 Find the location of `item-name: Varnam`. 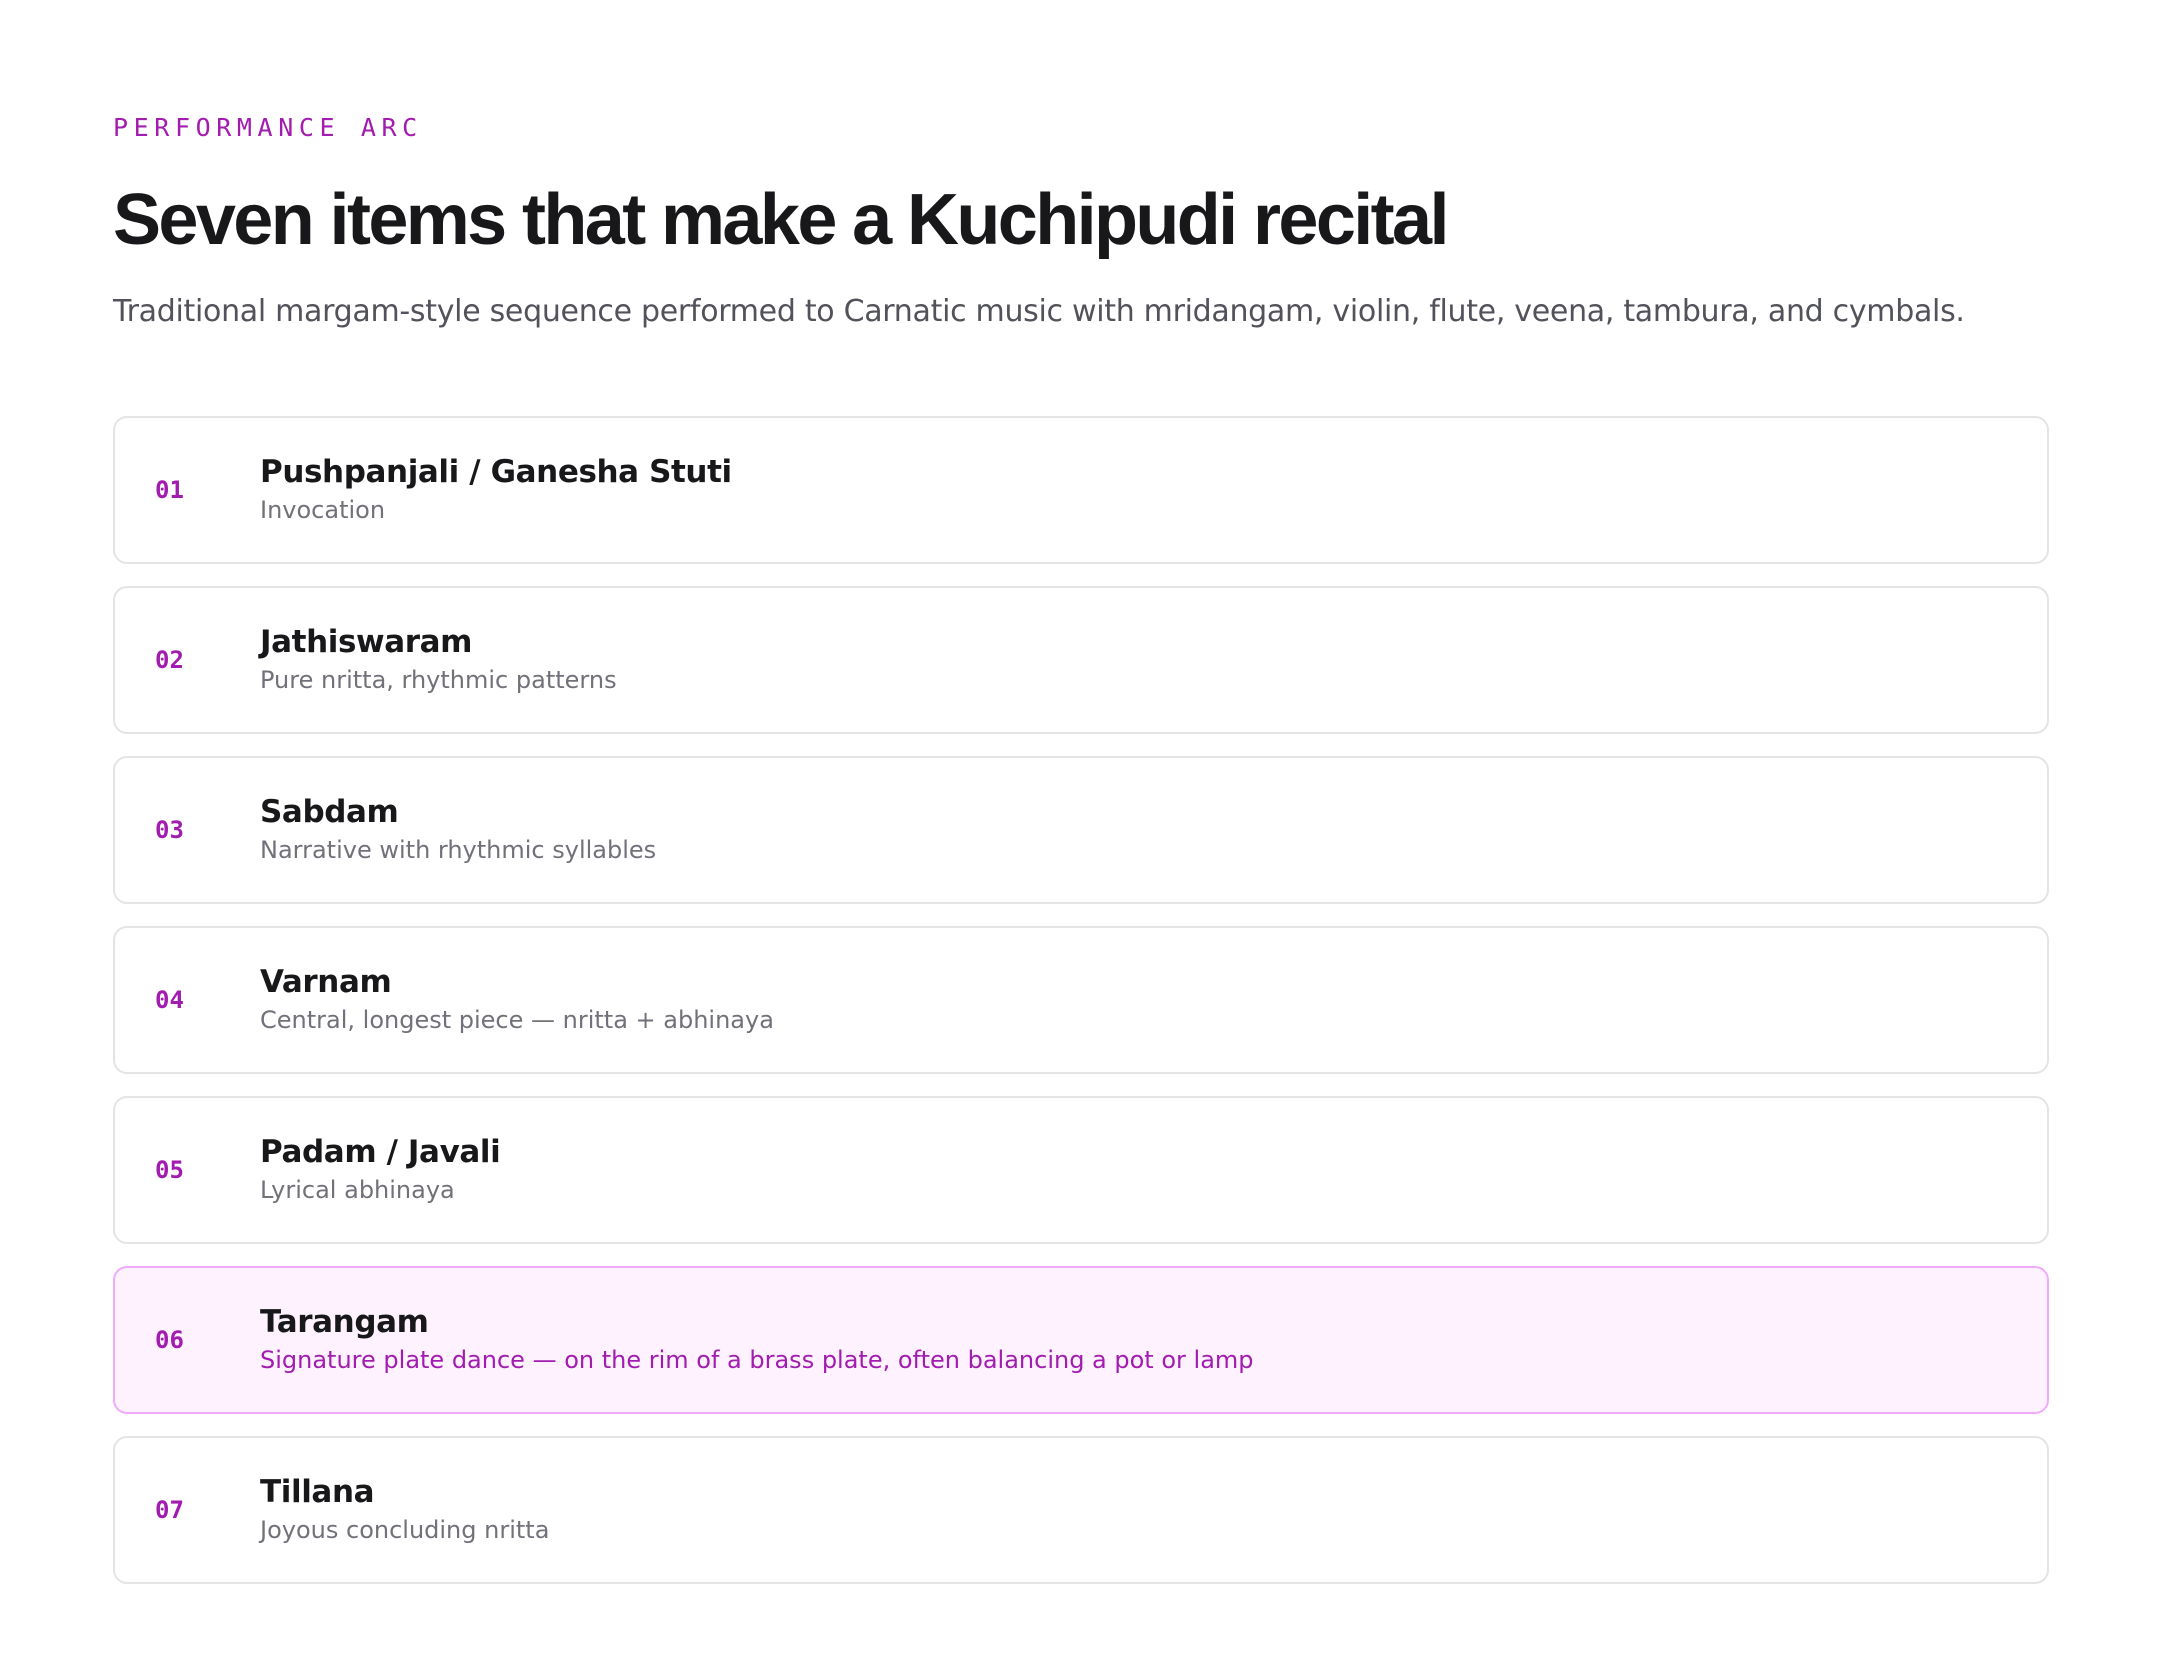

item-name: Varnam is located at coordinates (326, 982).